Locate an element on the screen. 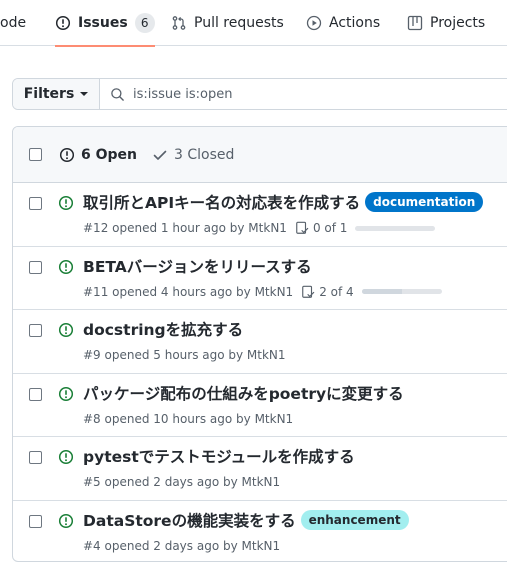 This screenshot has height=581, width=507. tab-pull-requests-label: Pull requests is located at coordinates (239, 23).